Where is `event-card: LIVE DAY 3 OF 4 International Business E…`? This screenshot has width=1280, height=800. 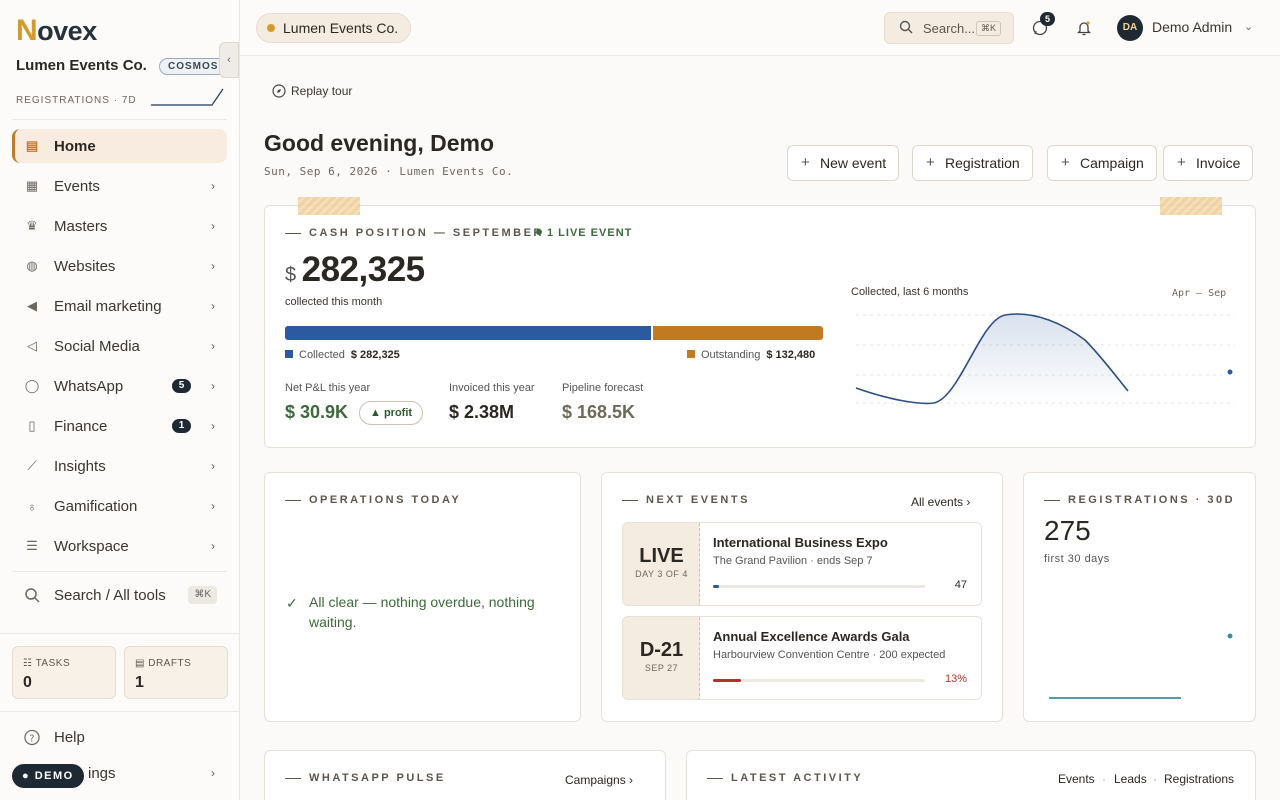
event-card: LIVE DAY 3 OF 4 International Business E… is located at coordinates (802, 564).